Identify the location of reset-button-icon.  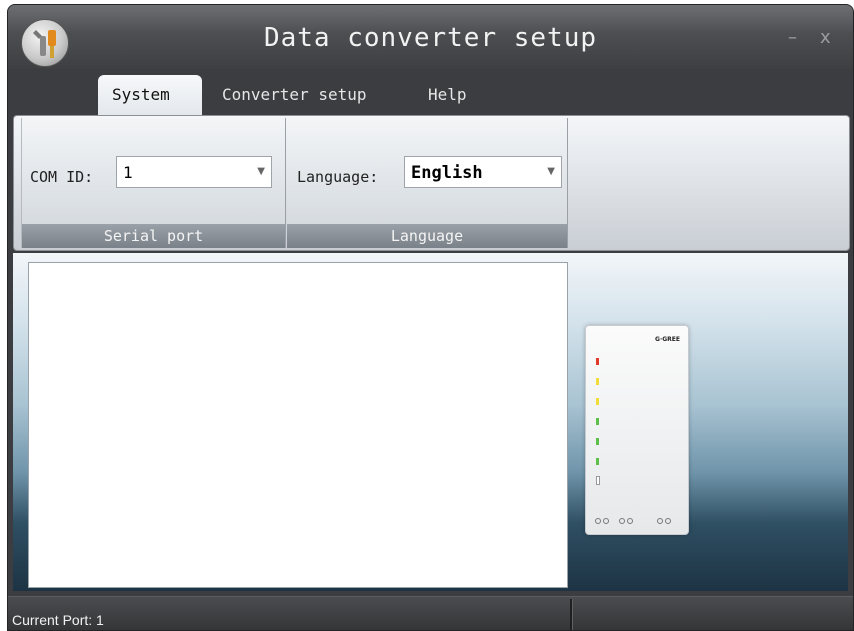
(598, 480).